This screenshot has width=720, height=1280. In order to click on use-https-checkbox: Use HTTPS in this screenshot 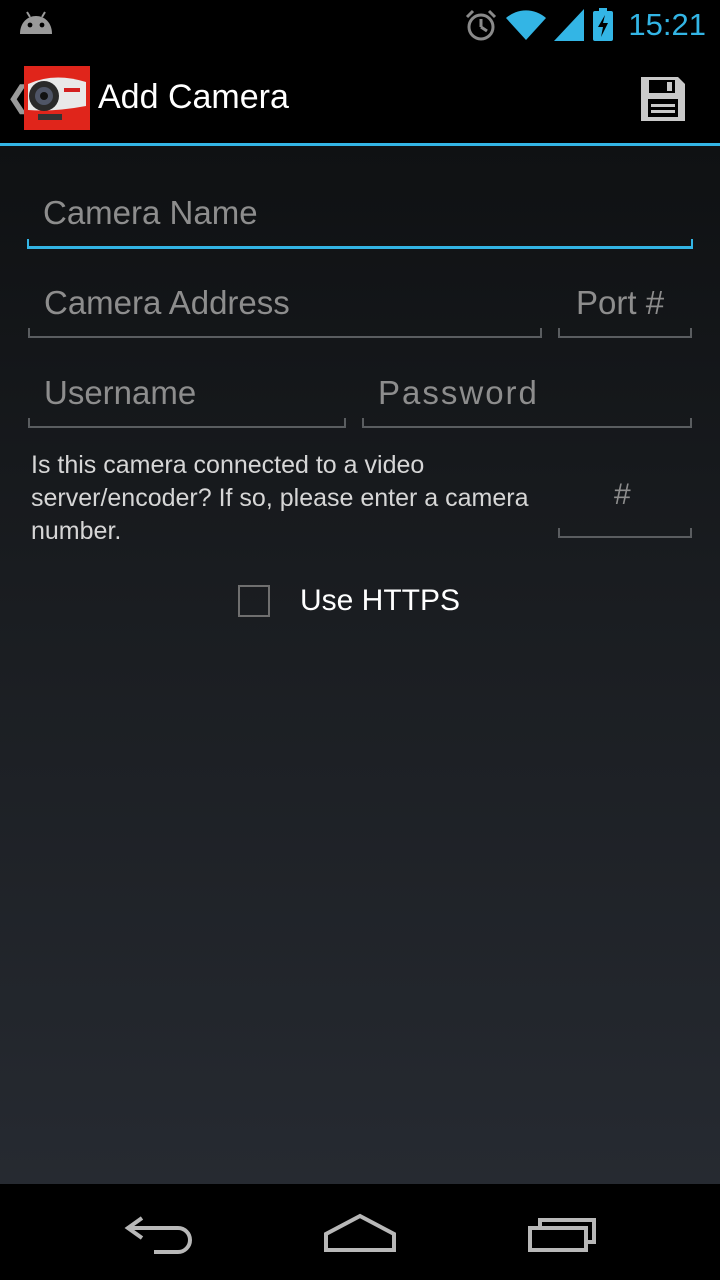, I will do `click(349, 601)`.